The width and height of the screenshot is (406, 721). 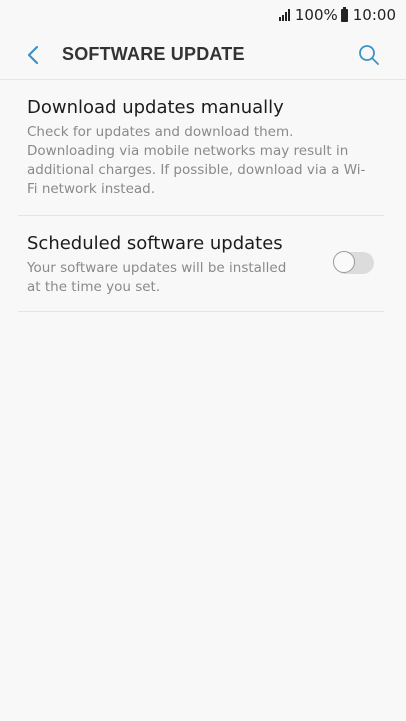 I want to click on signal-icon, so click(x=284, y=15).